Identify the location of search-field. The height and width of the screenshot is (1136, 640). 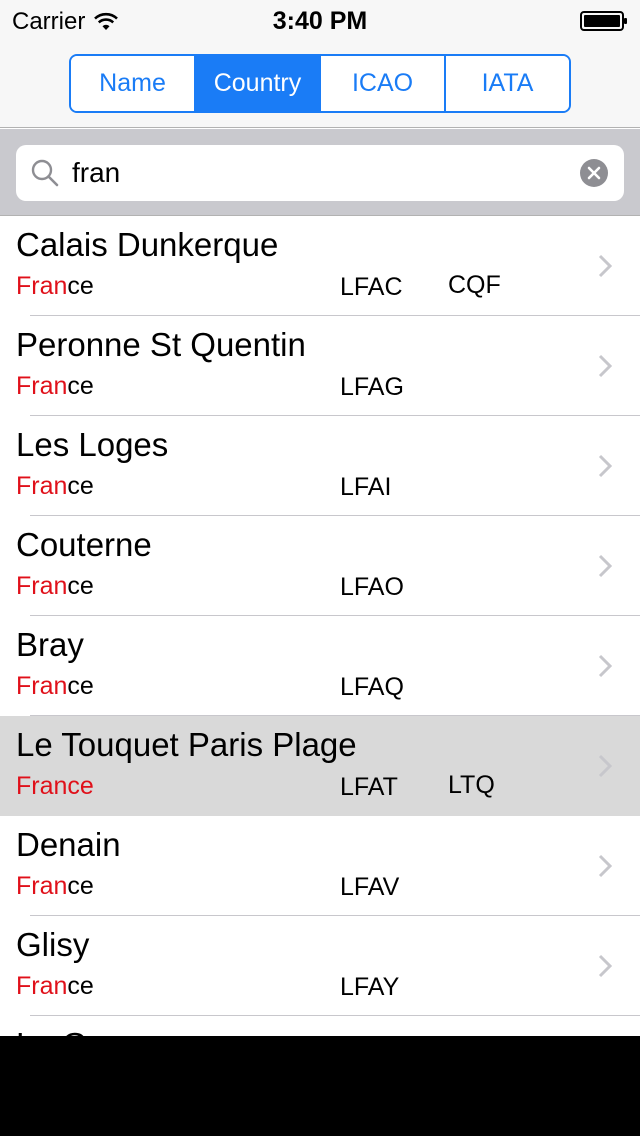
(320, 173).